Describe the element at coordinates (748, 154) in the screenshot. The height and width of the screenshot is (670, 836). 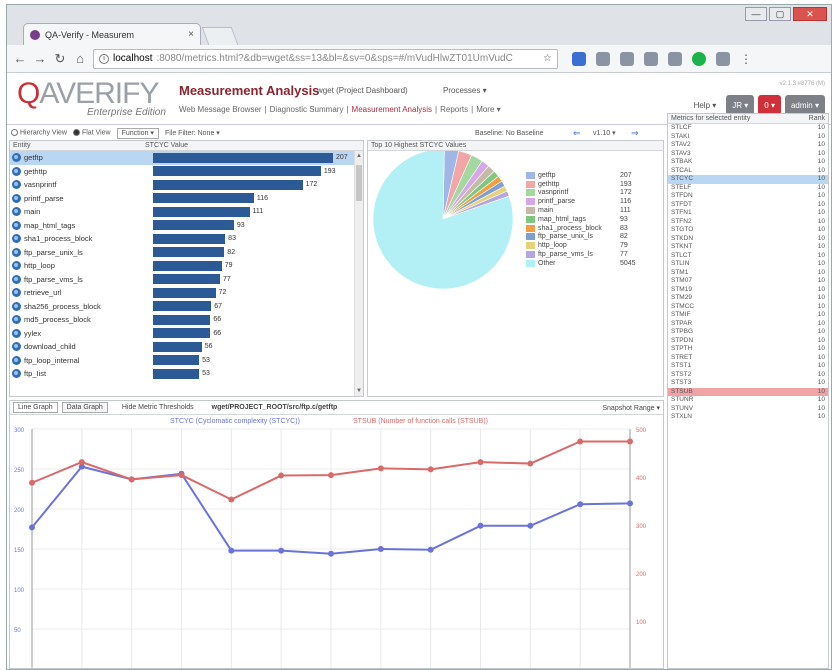
I see `metric-row: STAV3 10` at that location.